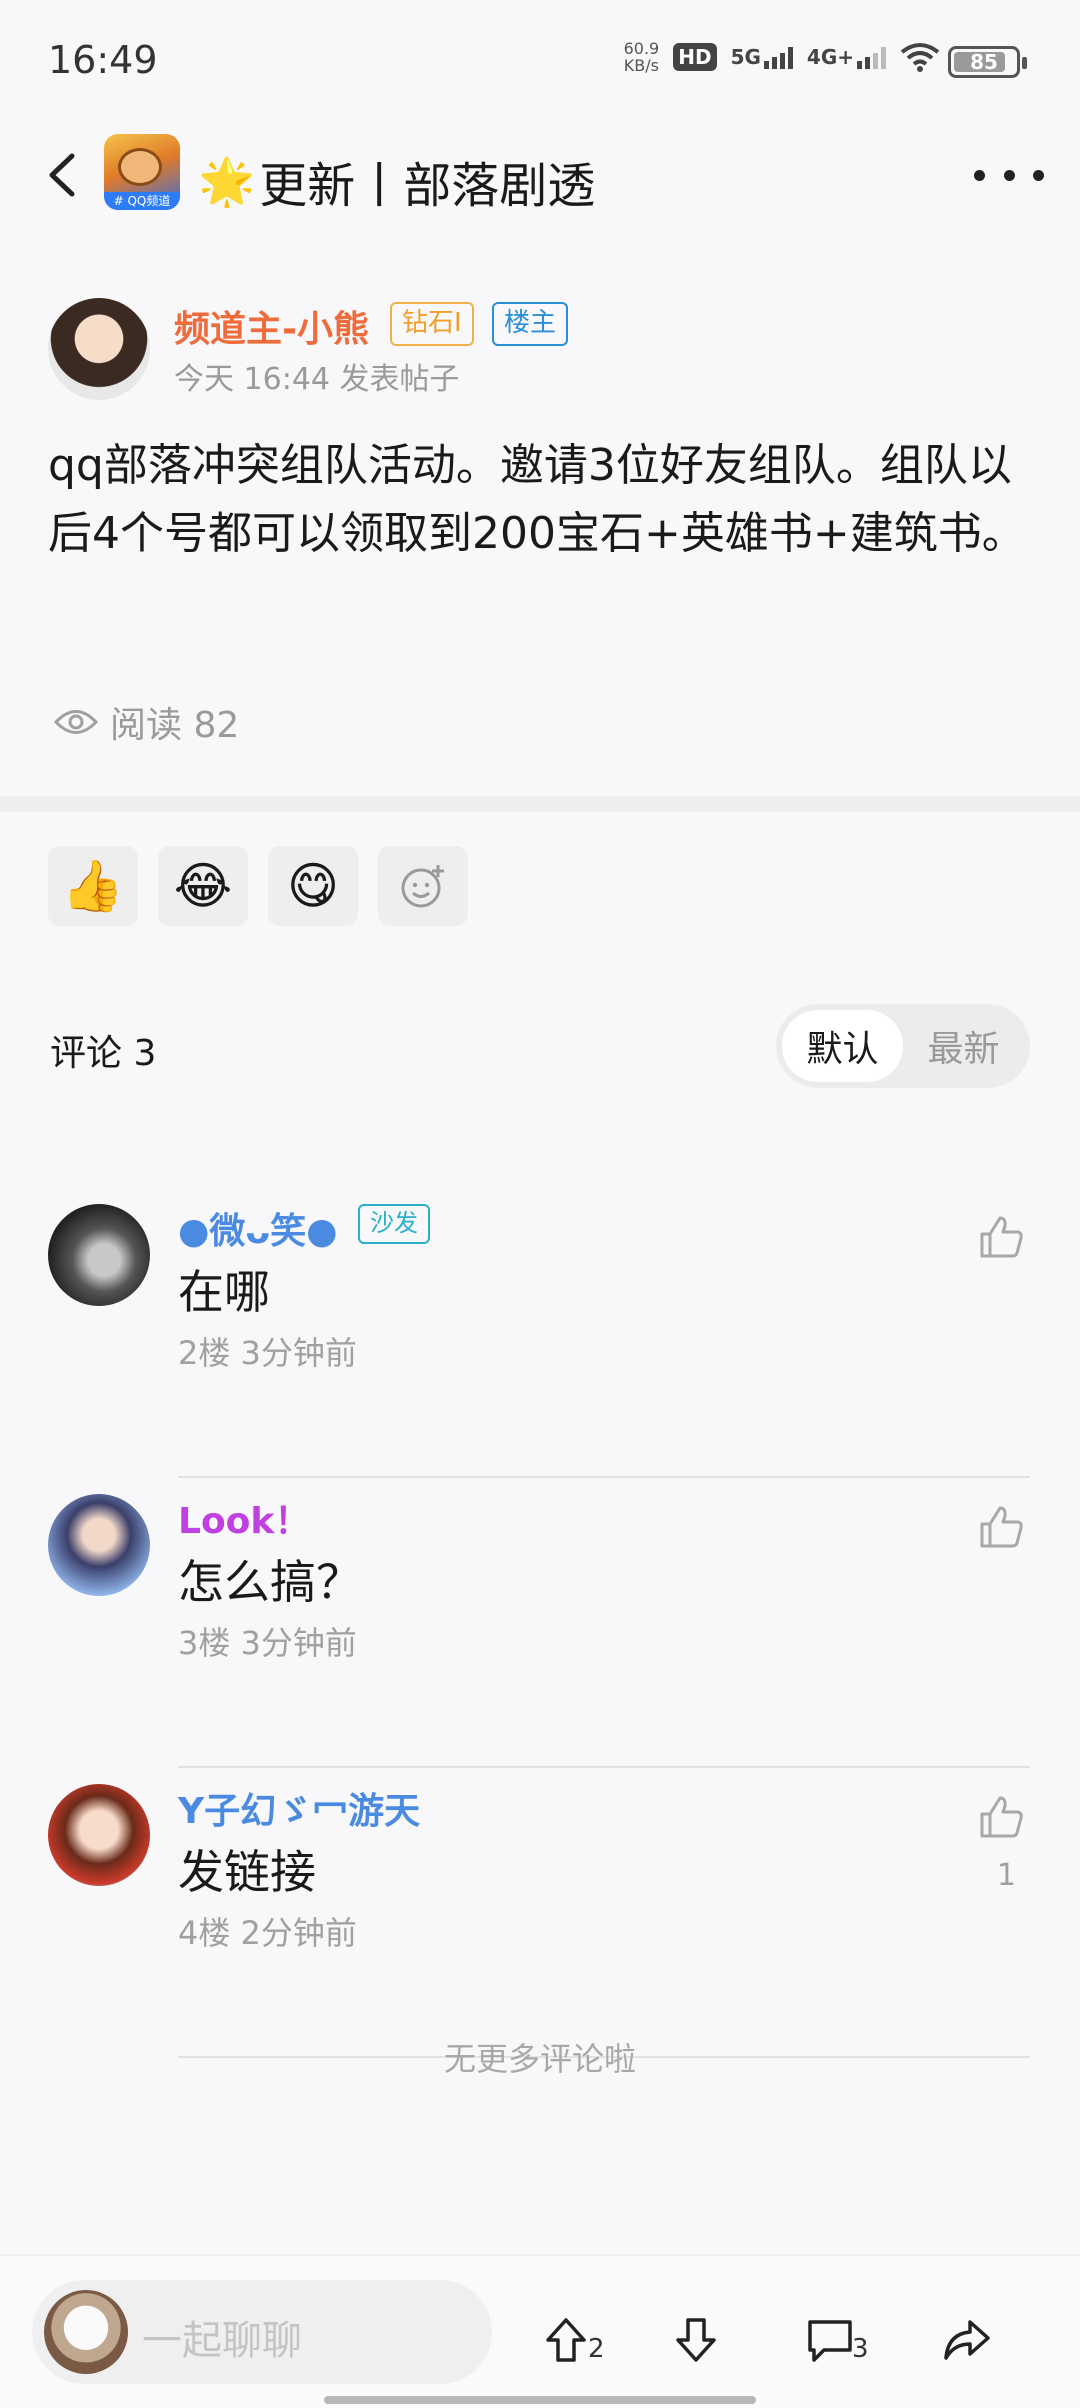 This screenshot has width=1080, height=2408. What do you see at coordinates (566, 2340) in the screenshot?
I see `arrow-up-icon` at bounding box center [566, 2340].